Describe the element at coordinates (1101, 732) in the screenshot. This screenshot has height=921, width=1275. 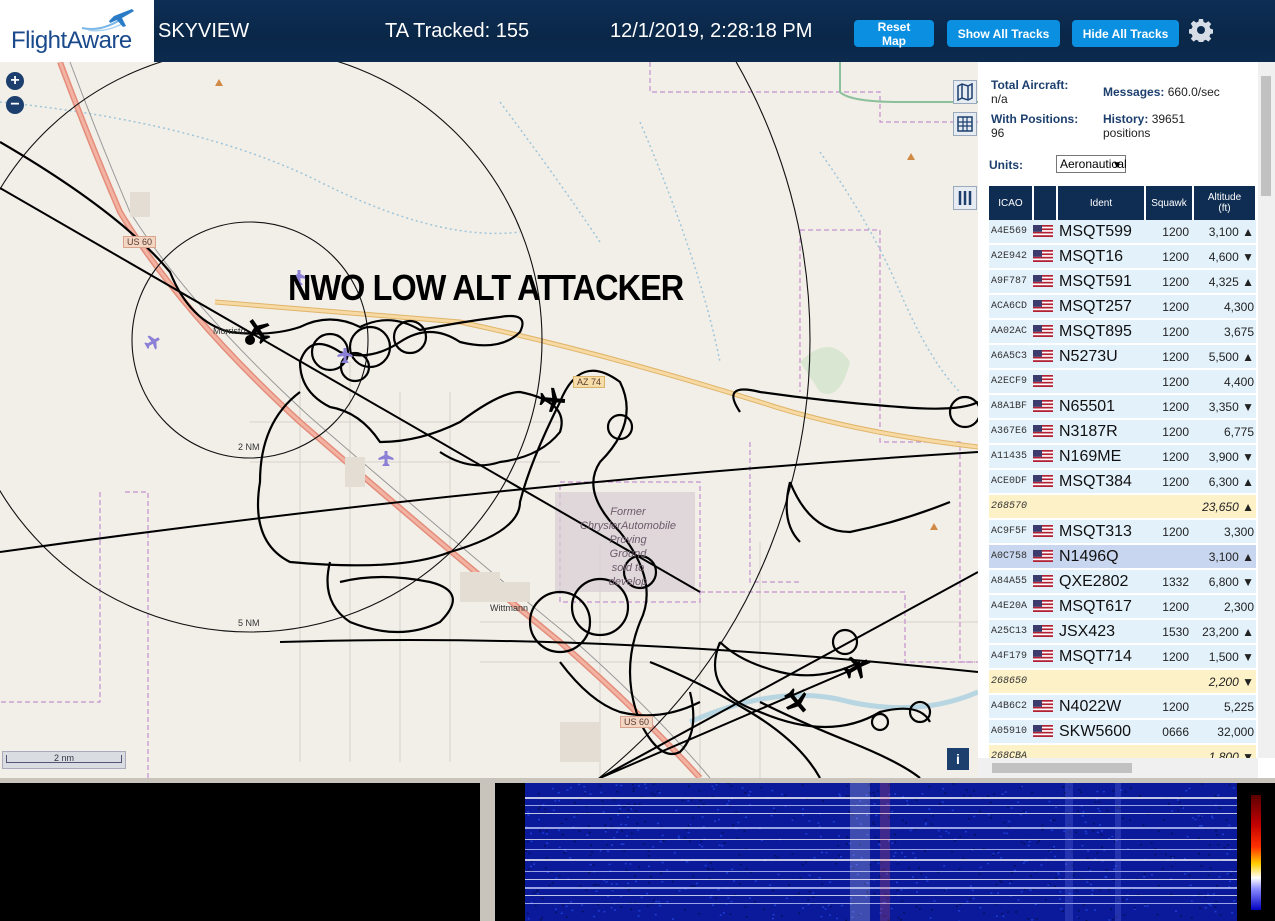
I see `cell-ident: SKW5600` at that location.